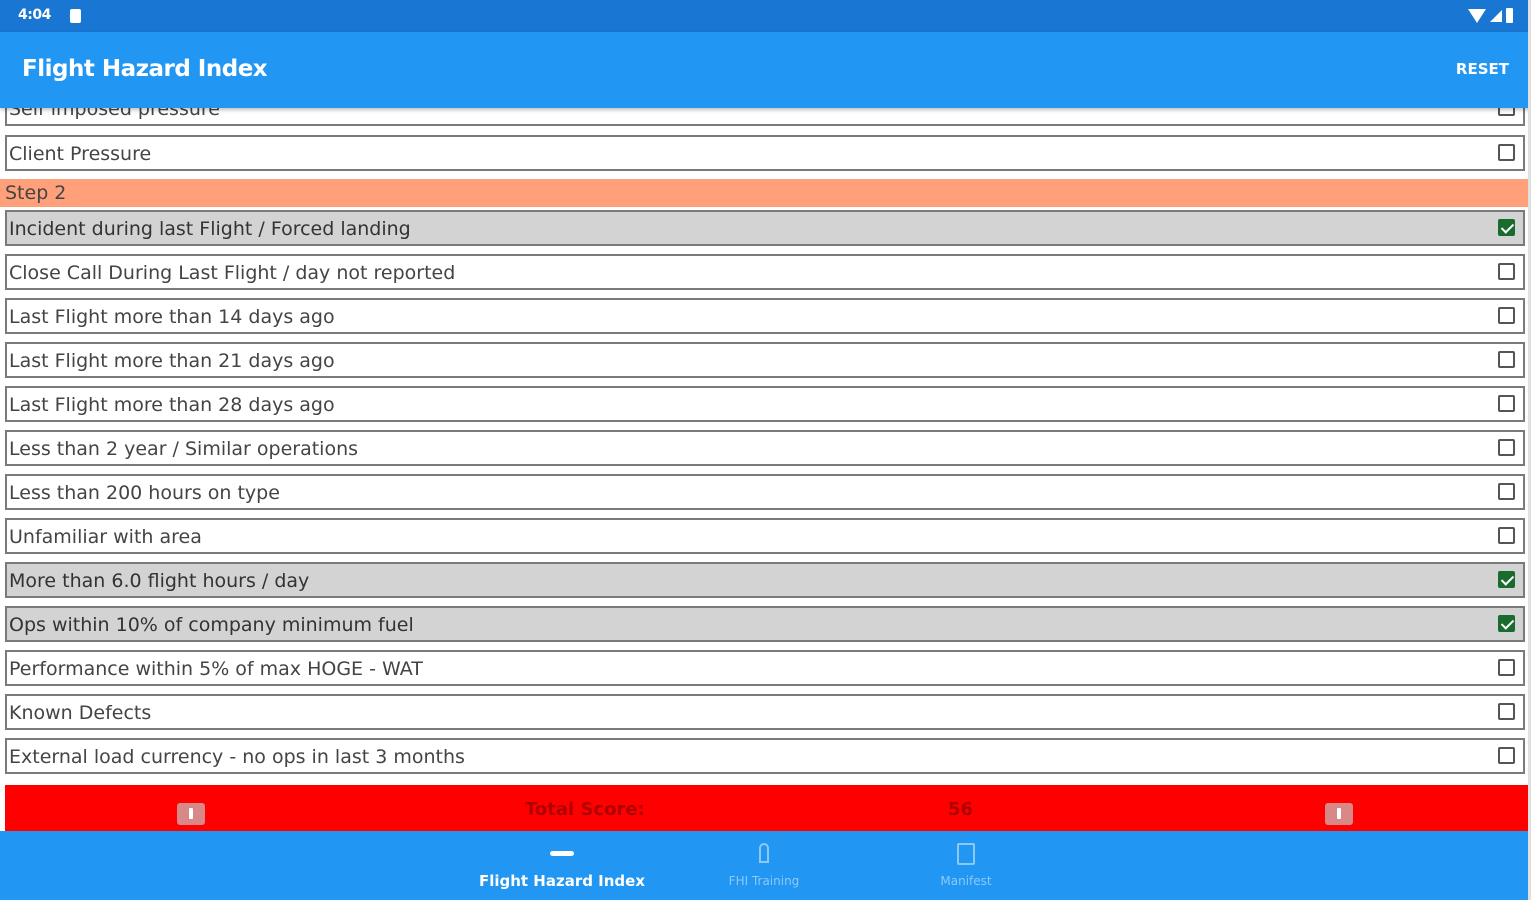 This screenshot has width=1531, height=900. Describe the element at coordinates (211, 625) in the screenshot. I see `checklist-item-label: Ops within 10% of company minimum fuel` at that location.